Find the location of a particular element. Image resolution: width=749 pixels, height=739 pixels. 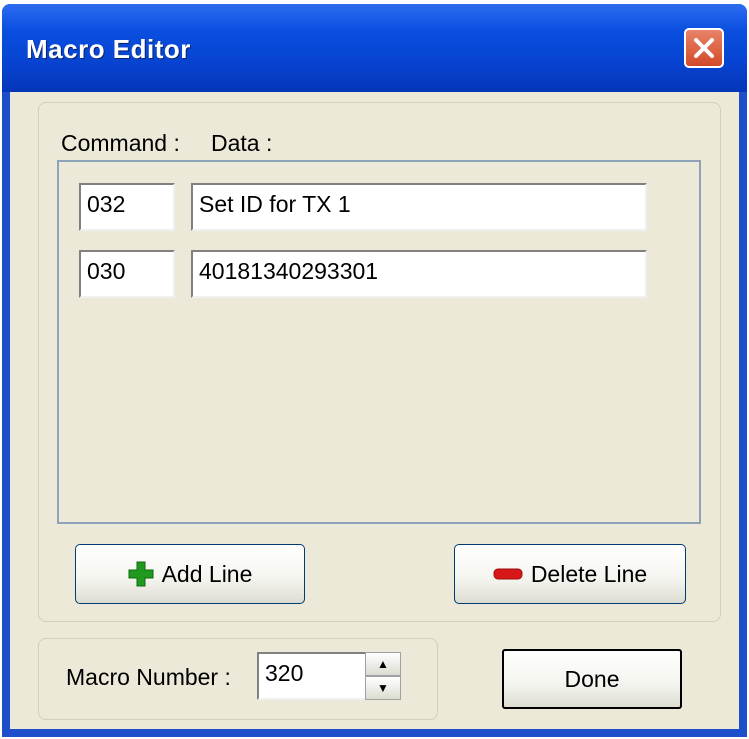

arrow-up-icon: ▲ is located at coordinates (383, 664).